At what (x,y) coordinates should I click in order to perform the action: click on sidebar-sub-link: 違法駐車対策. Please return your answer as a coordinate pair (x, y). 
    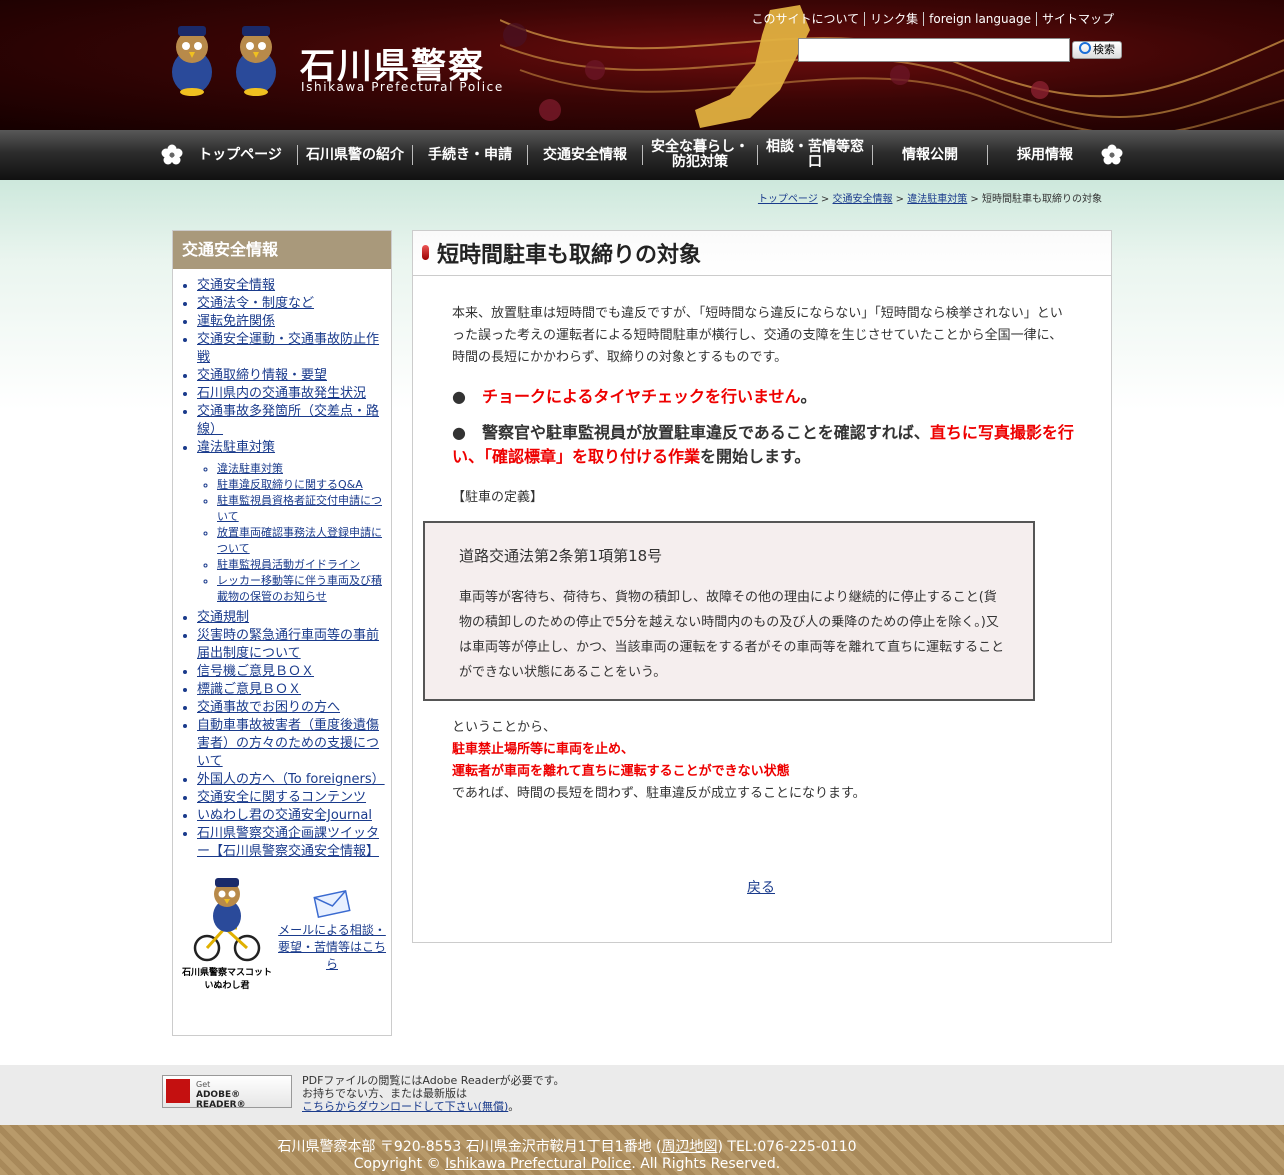
    Looking at the image, I should click on (250, 468).